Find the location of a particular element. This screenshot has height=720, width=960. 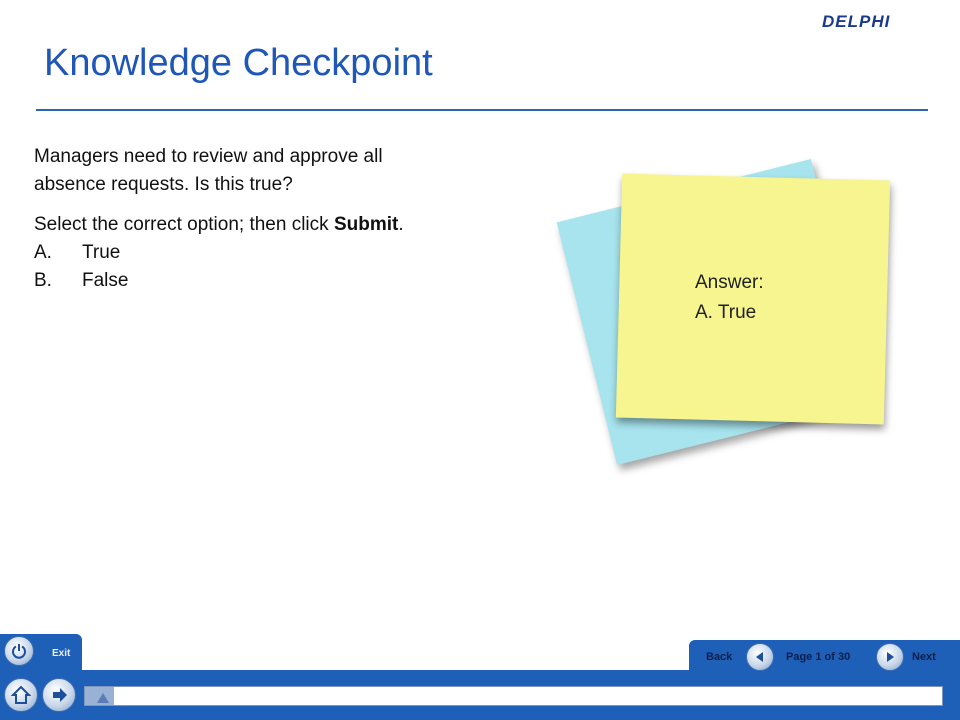

home-button is located at coordinates (21, 695).